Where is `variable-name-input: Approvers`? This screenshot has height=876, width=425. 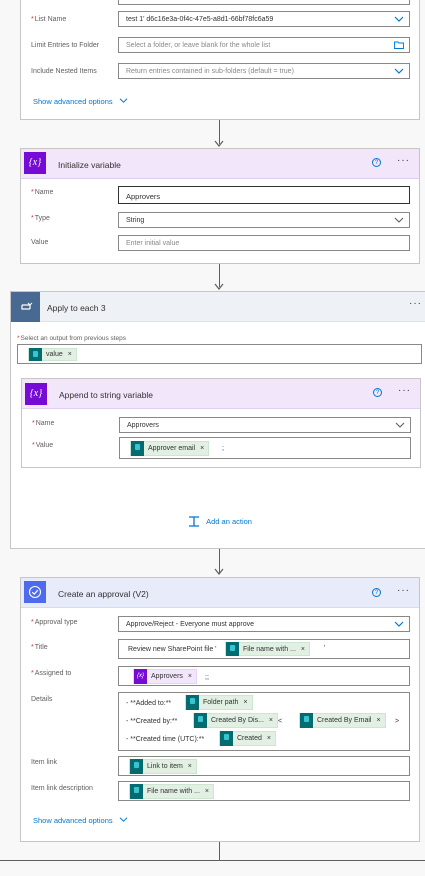
variable-name-input: Approvers is located at coordinates (264, 195).